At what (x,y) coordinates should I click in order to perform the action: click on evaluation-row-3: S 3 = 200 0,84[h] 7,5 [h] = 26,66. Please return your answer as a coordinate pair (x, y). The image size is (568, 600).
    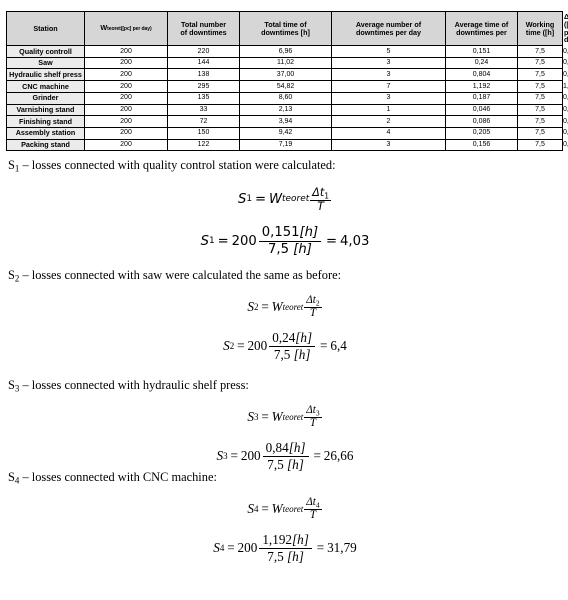
    Looking at the image, I should click on (285, 456).